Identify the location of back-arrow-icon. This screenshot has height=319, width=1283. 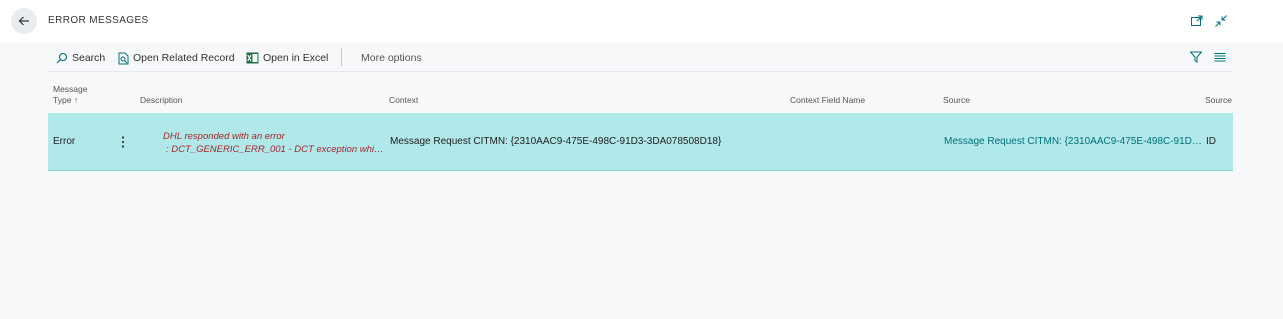
(23, 21).